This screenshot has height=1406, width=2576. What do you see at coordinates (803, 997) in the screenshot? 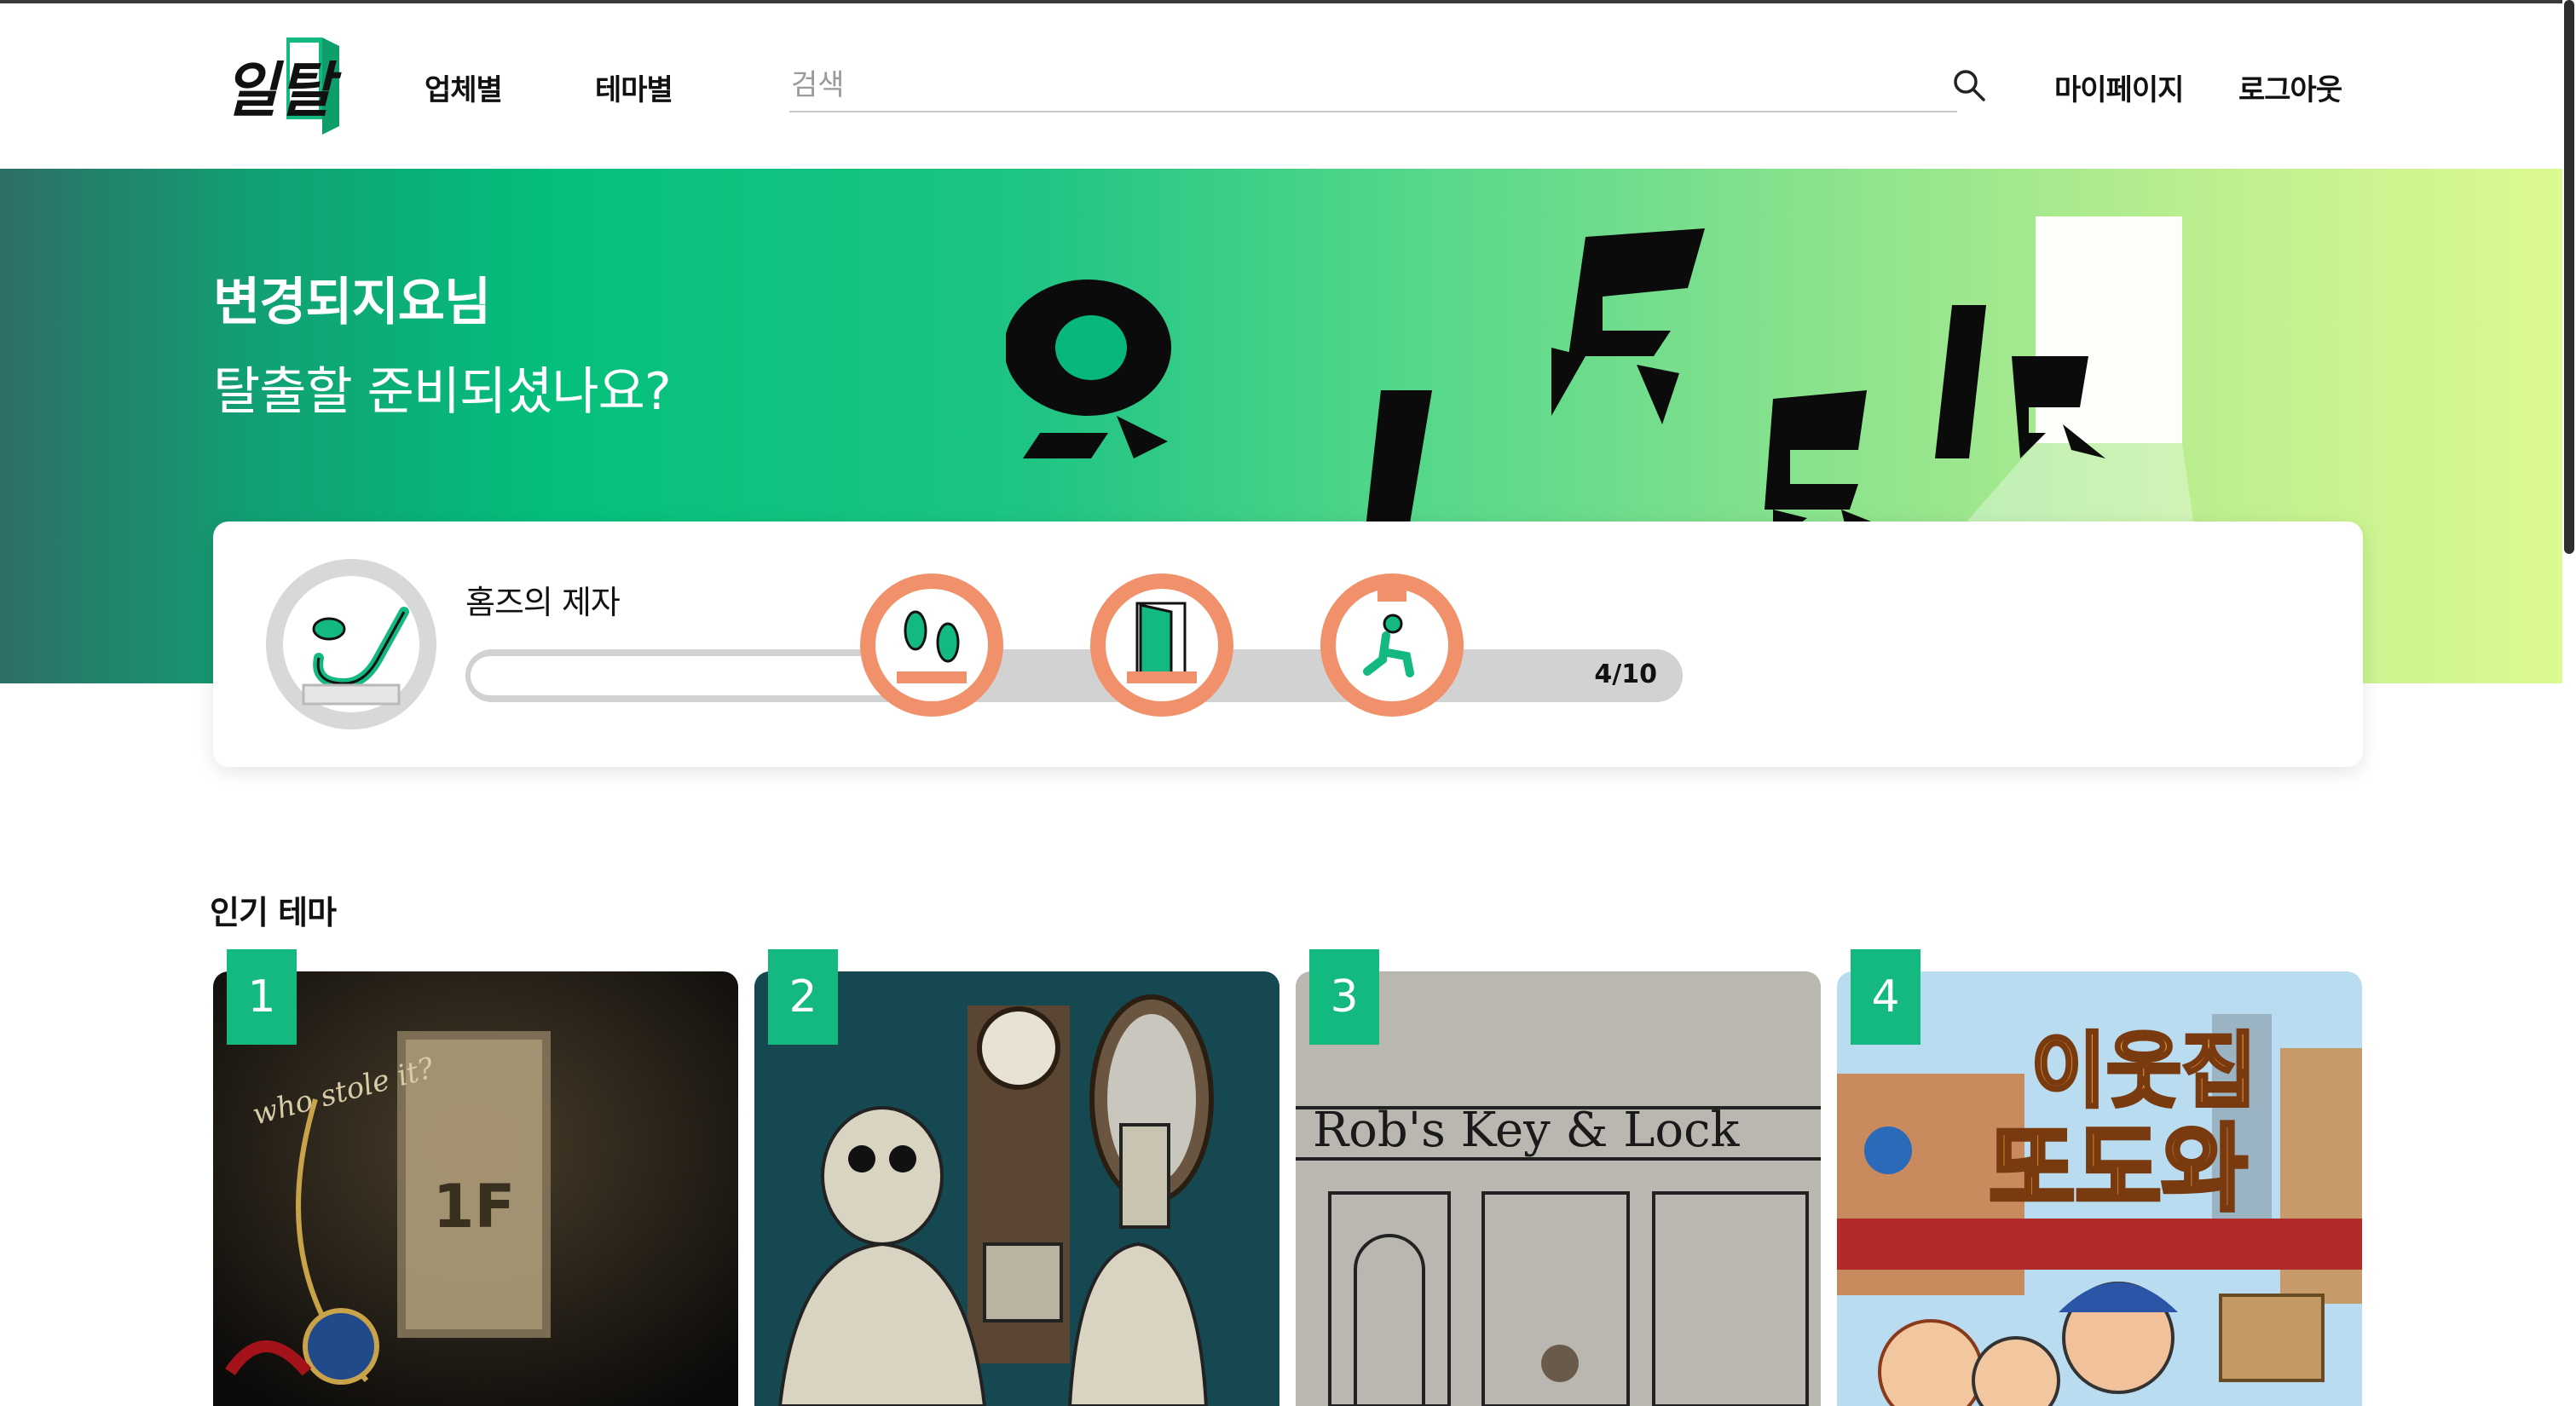
I see `rank-badge: 2` at bounding box center [803, 997].